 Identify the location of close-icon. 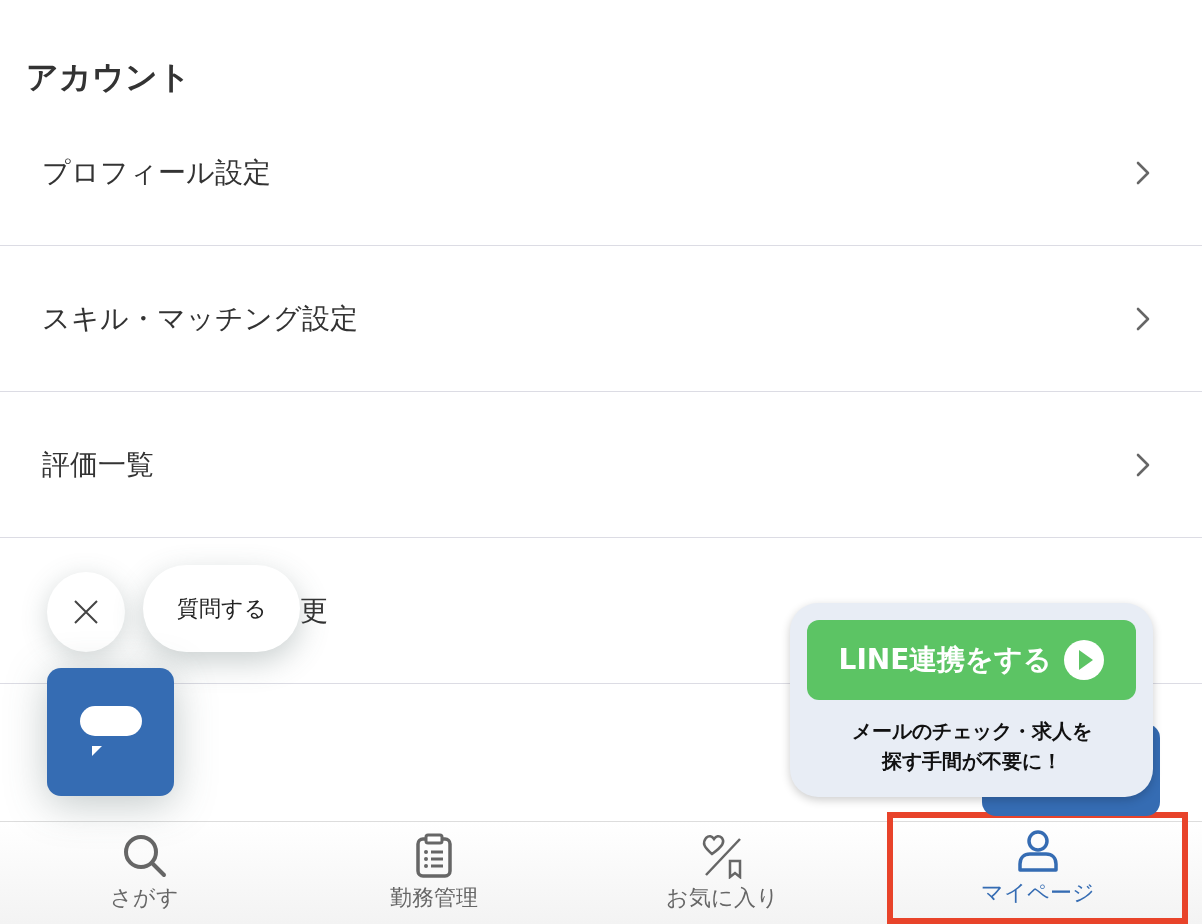
(86, 612).